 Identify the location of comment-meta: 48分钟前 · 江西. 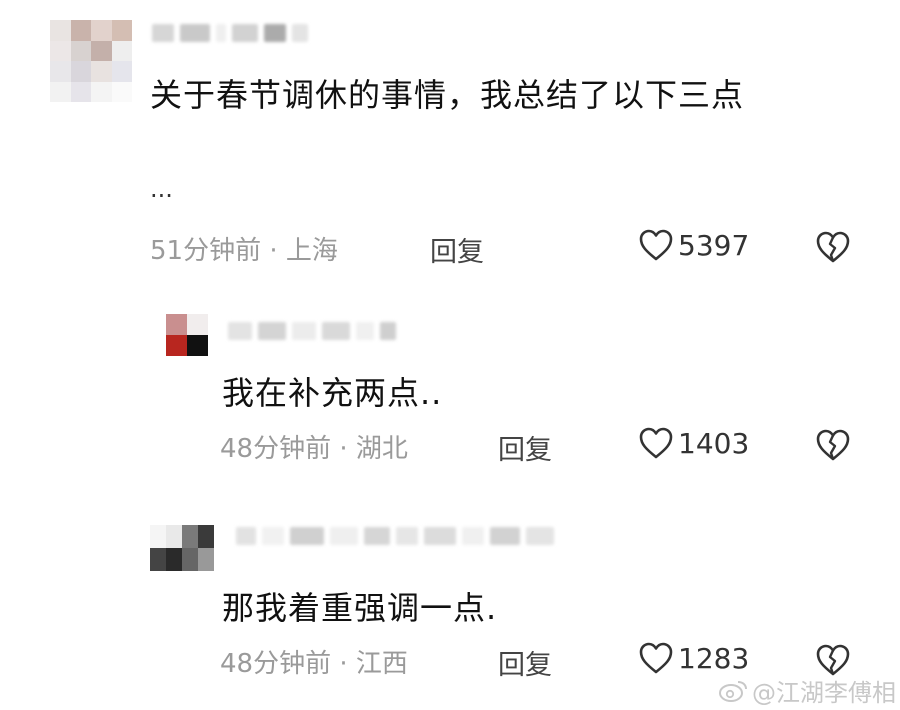
(314, 664).